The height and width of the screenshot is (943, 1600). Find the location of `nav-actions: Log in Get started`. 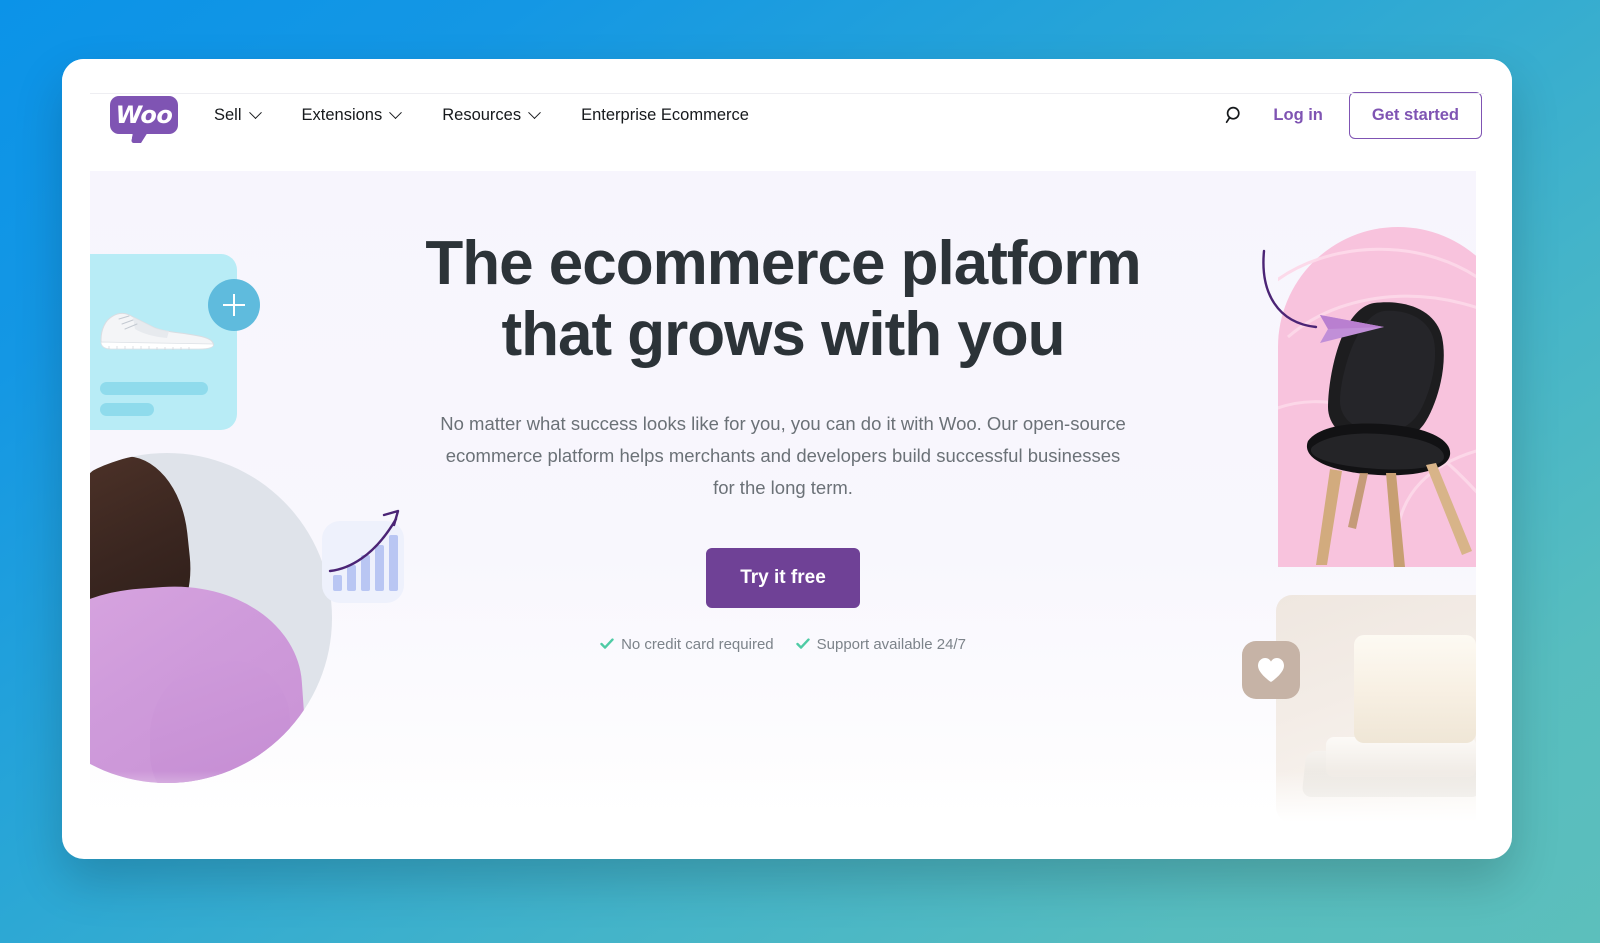

nav-actions: Log in Get started is located at coordinates (1349, 115).